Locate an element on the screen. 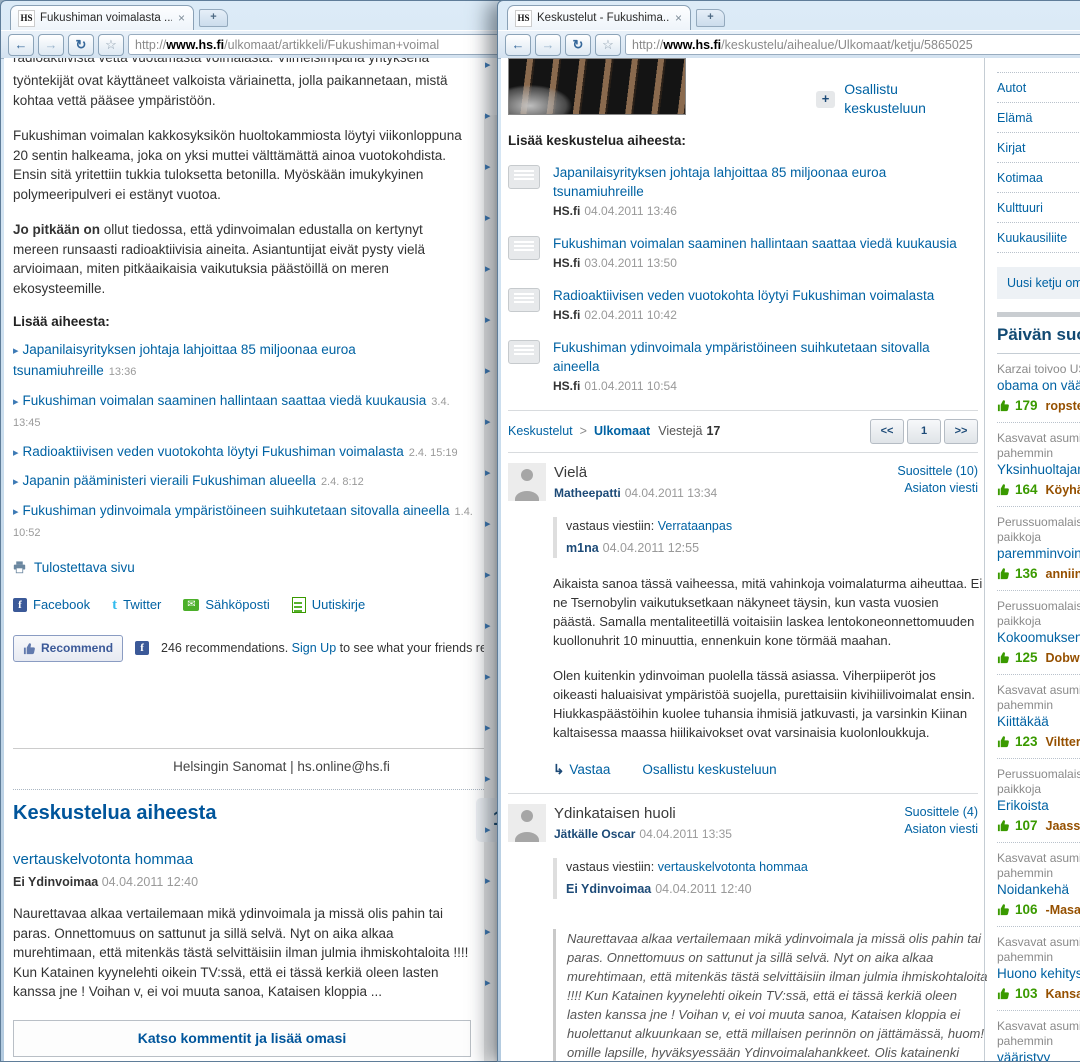 This screenshot has height=1062, width=1080. link-timestamp: 2.4. 8:12 is located at coordinates (342, 482).